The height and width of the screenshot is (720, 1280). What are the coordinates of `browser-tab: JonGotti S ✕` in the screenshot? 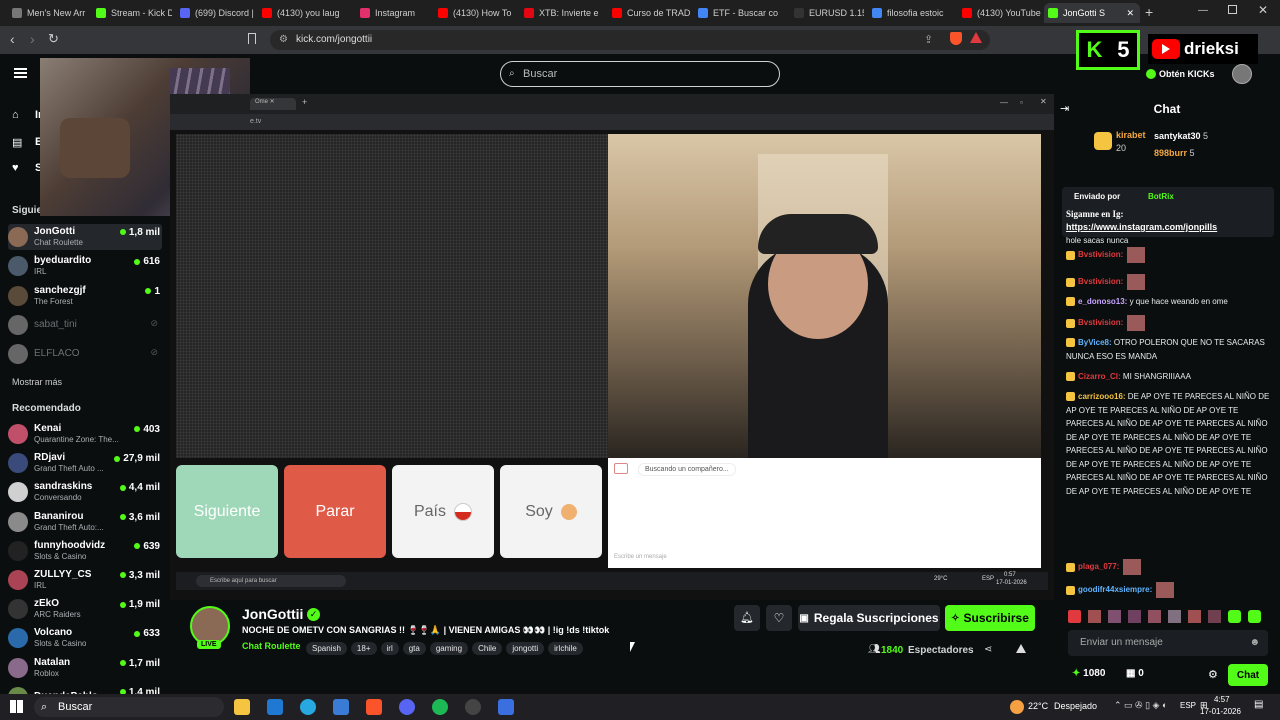 It's located at (1092, 13).